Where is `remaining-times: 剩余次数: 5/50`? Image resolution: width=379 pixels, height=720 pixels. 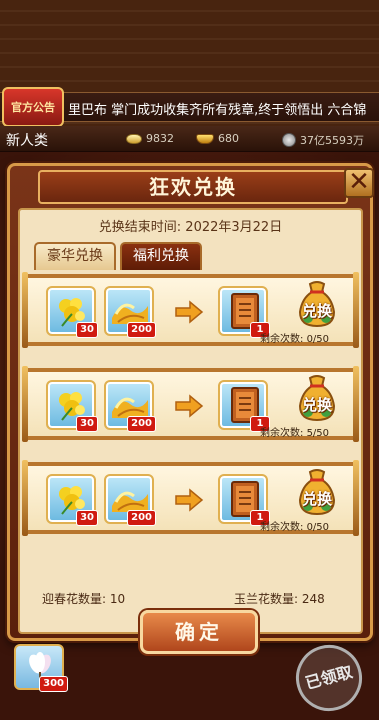 remaining-times: 剩余次数: 5/50 is located at coordinates (294, 431).